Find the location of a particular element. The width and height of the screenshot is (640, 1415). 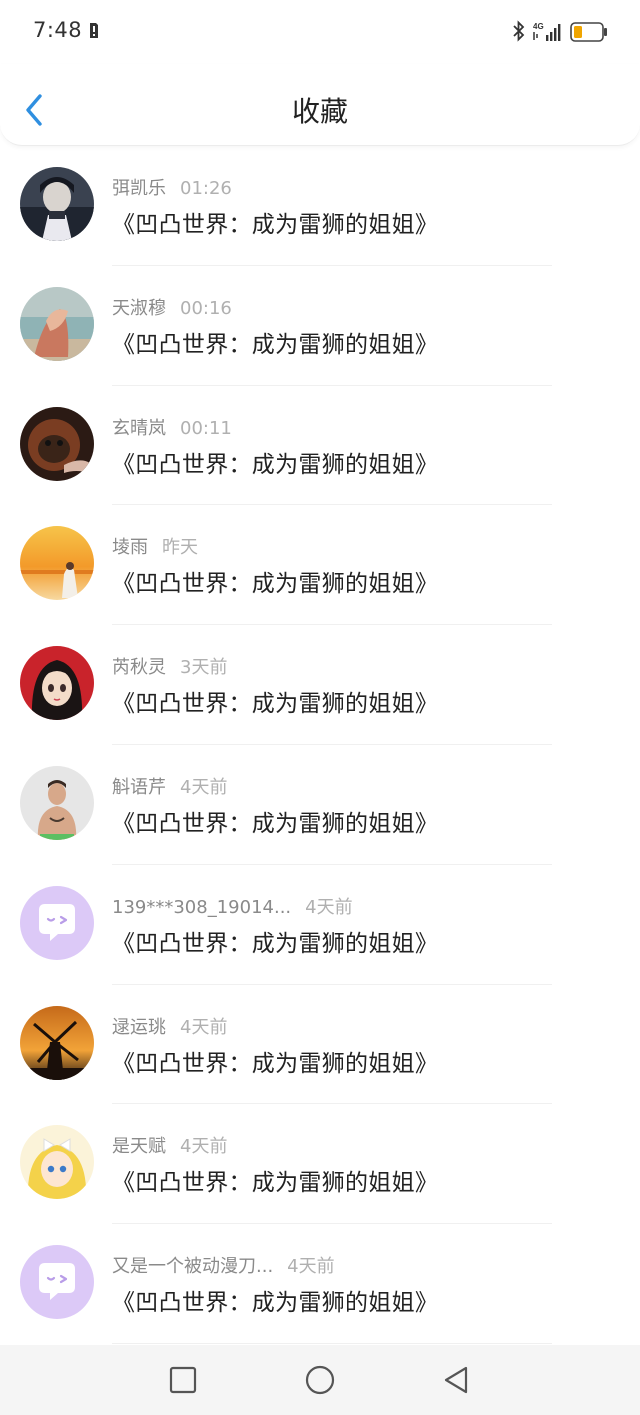

windmill-sunset-avatar is located at coordinates (57, 1042).